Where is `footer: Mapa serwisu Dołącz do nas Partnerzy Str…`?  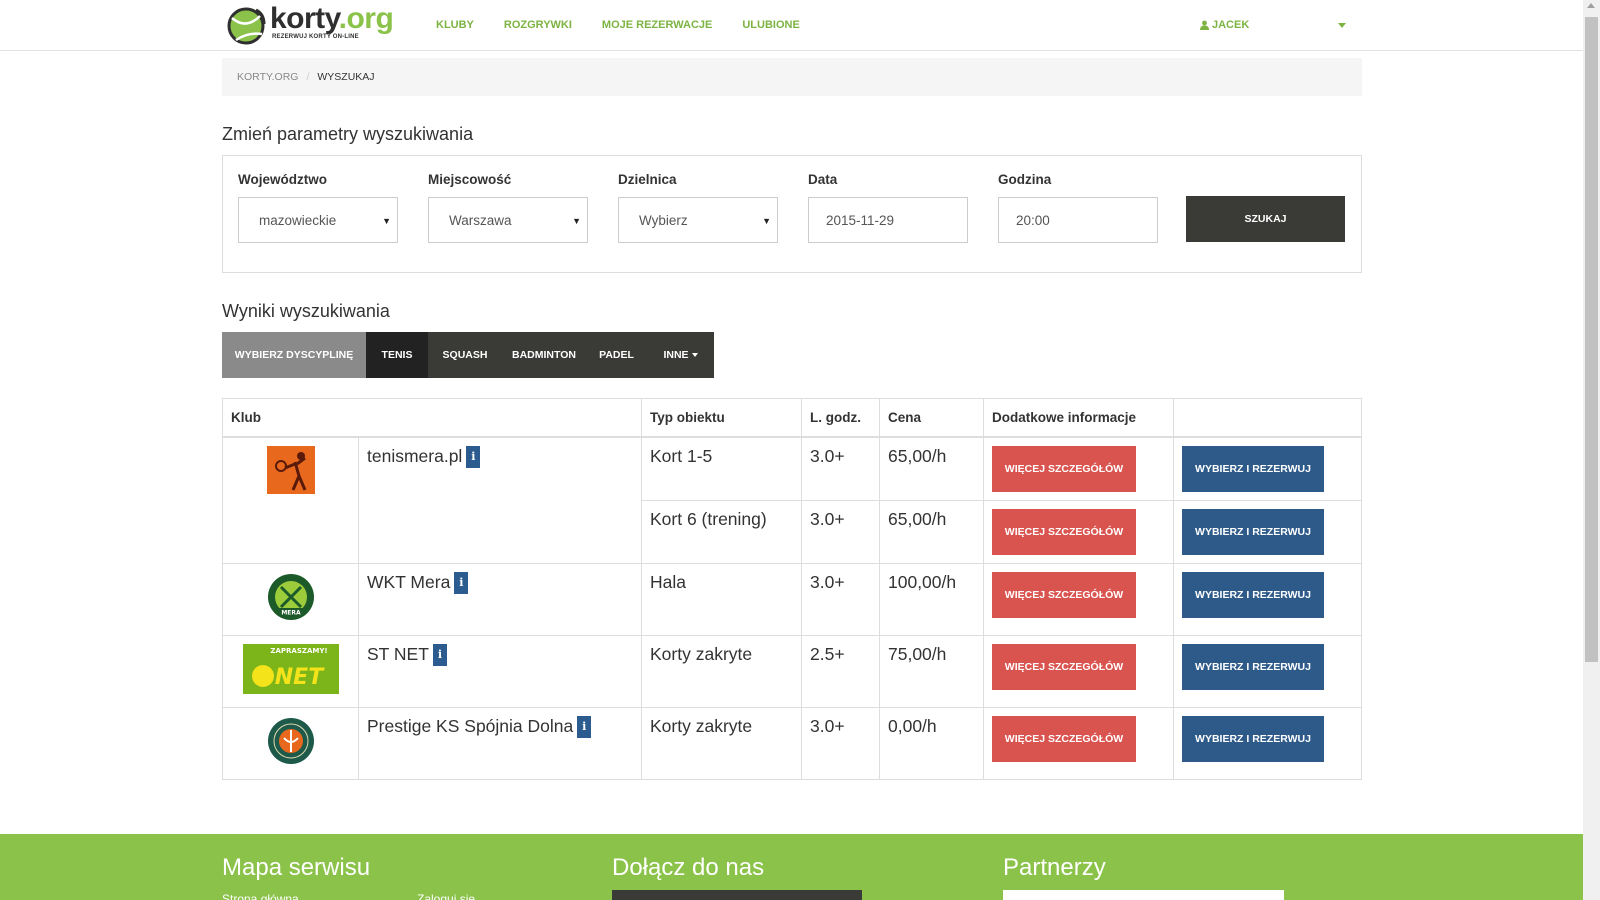
footer: Mapa serwisu Dołącz do nas Partnerzy Str… is located at coordinates (791, 867).